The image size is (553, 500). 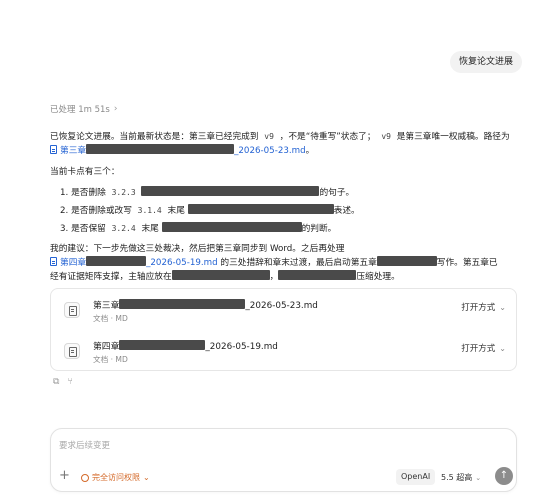 I want to click on list-item: 3. 是否保留 3.2.4 末尾 的判断。, so click(x=198, y=228).